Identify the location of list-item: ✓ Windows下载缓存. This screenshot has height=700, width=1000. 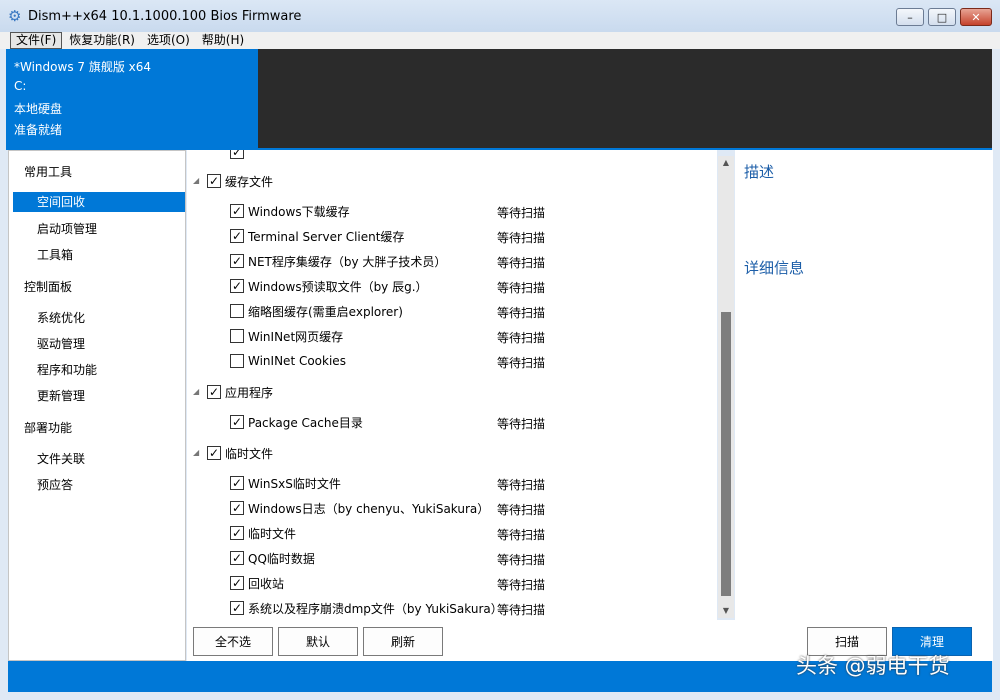
(290, 211).